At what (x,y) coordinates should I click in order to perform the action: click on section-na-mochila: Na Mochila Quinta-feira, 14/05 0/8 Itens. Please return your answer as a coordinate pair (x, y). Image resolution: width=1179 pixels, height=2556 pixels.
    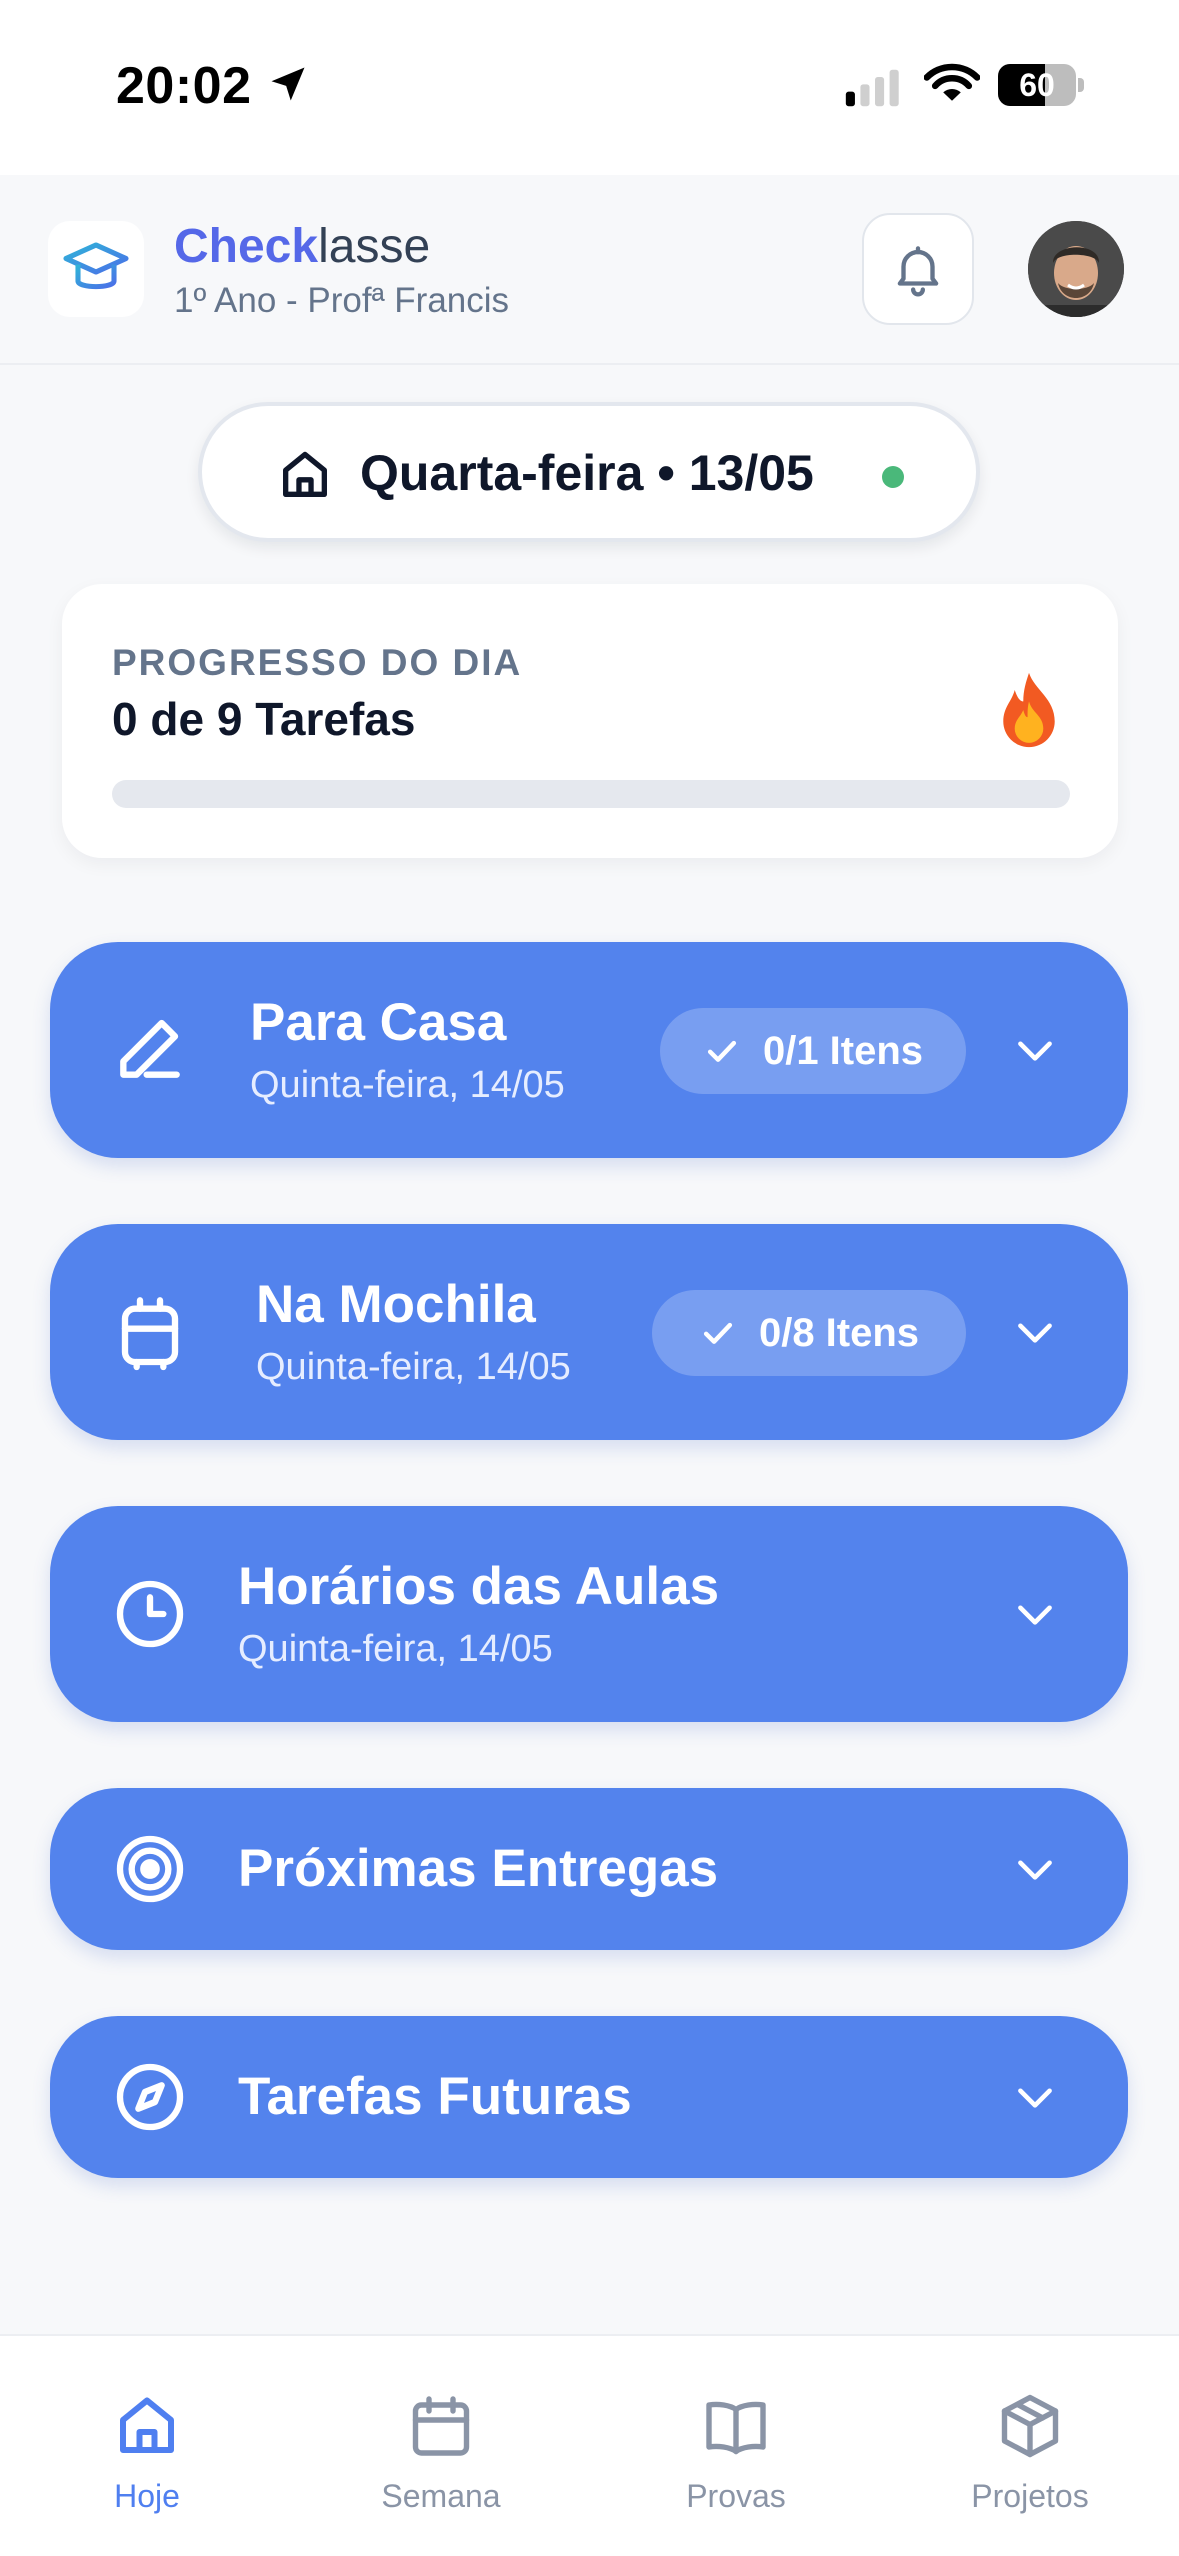
    Looking at the image, I should click on (589, 1332).